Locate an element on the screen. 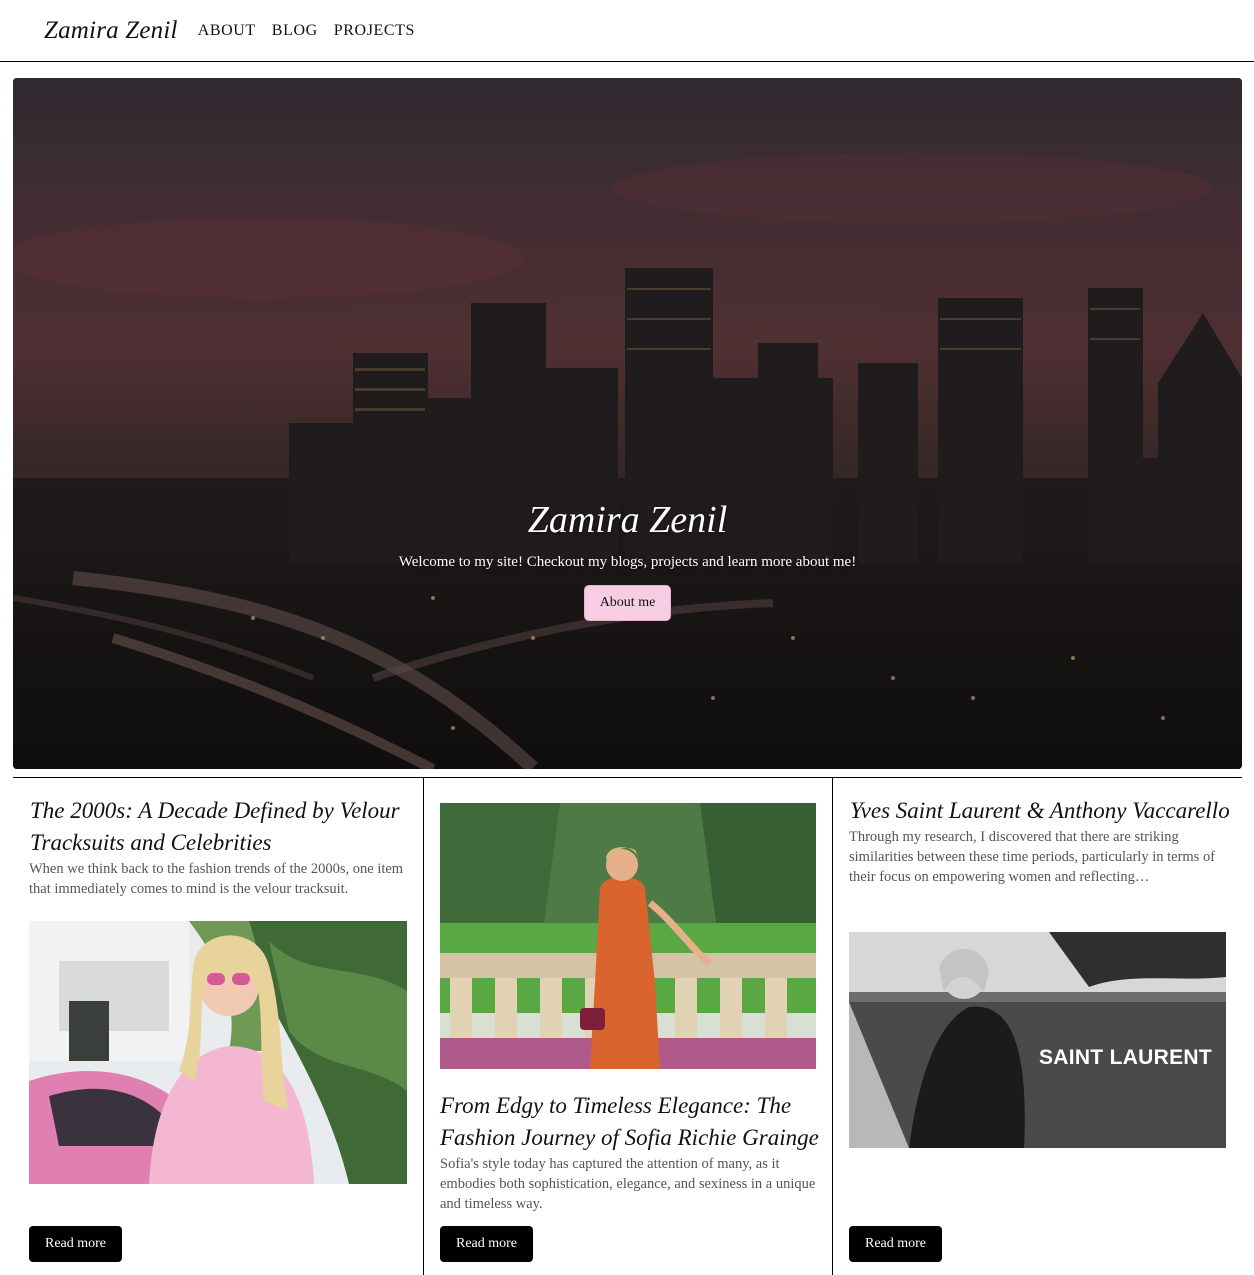  nav-link-projects: PROJECTS is located at coordinates (374, 31).